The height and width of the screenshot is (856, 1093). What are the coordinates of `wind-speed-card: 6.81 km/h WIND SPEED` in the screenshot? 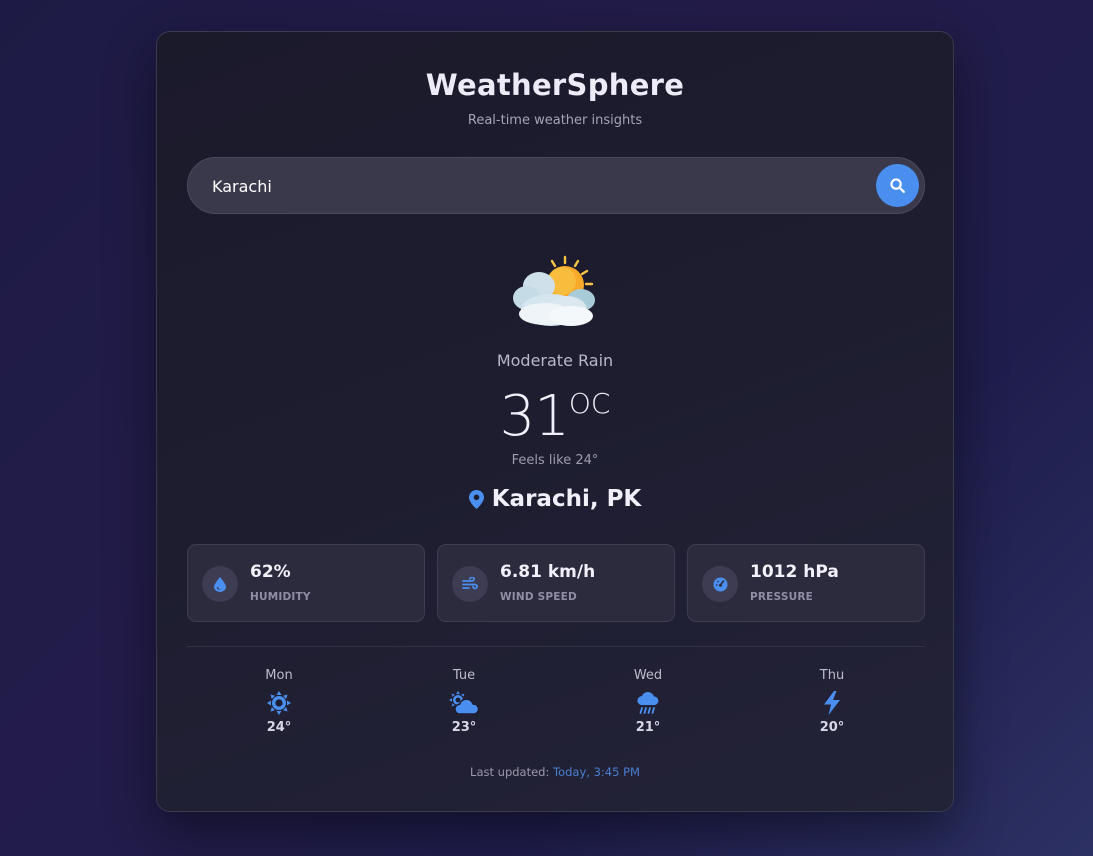 It's located at (556, 583).